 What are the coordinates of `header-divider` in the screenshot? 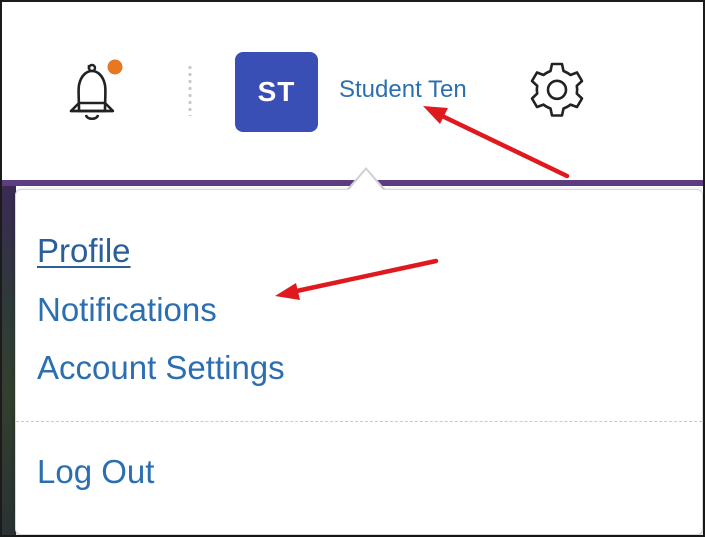 It's located at (190, 90).